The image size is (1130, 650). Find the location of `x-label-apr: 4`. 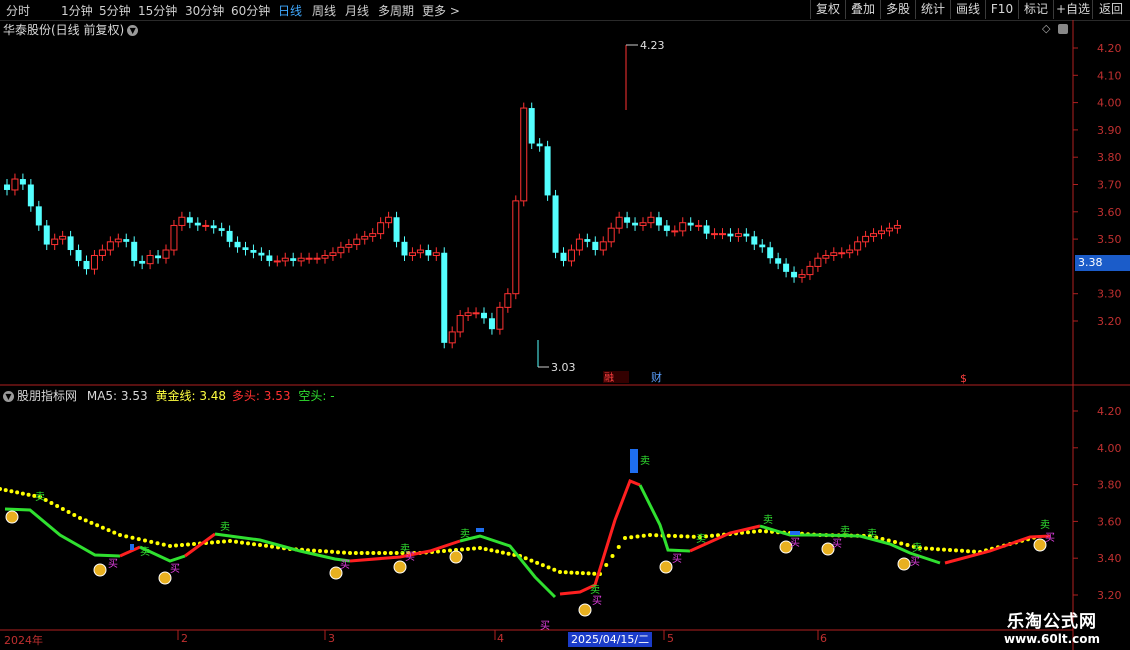

x-label-apr: 4 is located at coordinates (500, 638).